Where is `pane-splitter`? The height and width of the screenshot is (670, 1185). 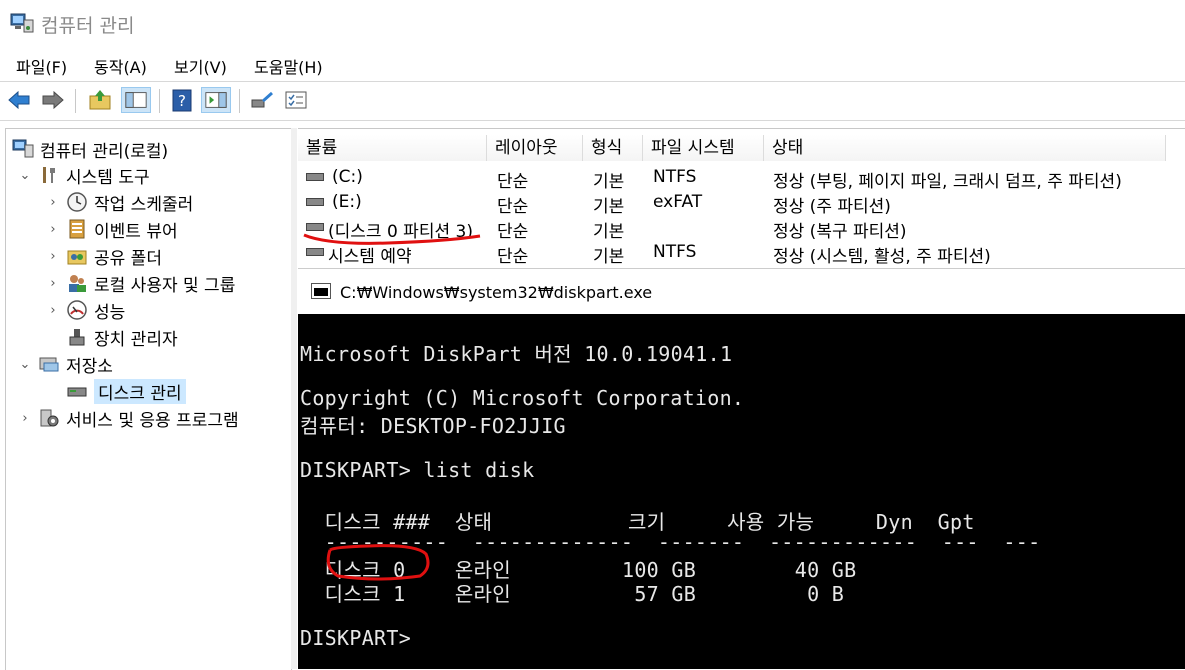 pane-splitter is located at coordinates (294, 398).